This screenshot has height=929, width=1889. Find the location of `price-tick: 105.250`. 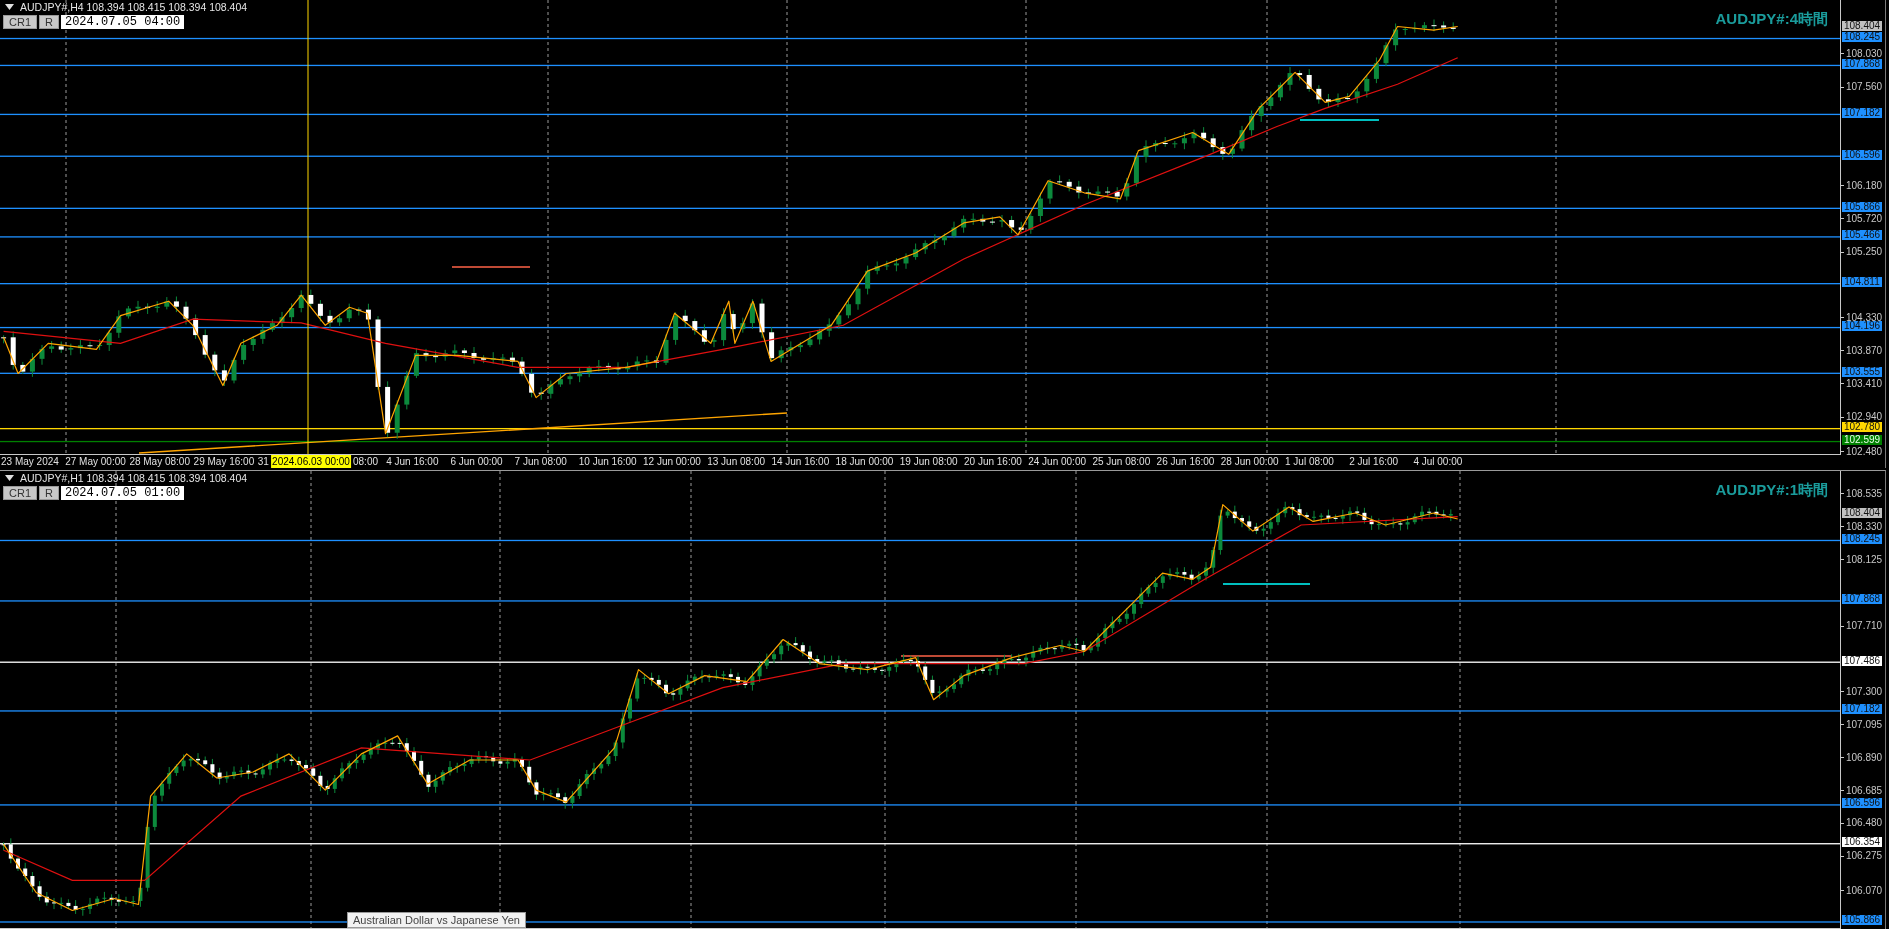

price-tick: 105.250 is located at coordinates (1864, 252).